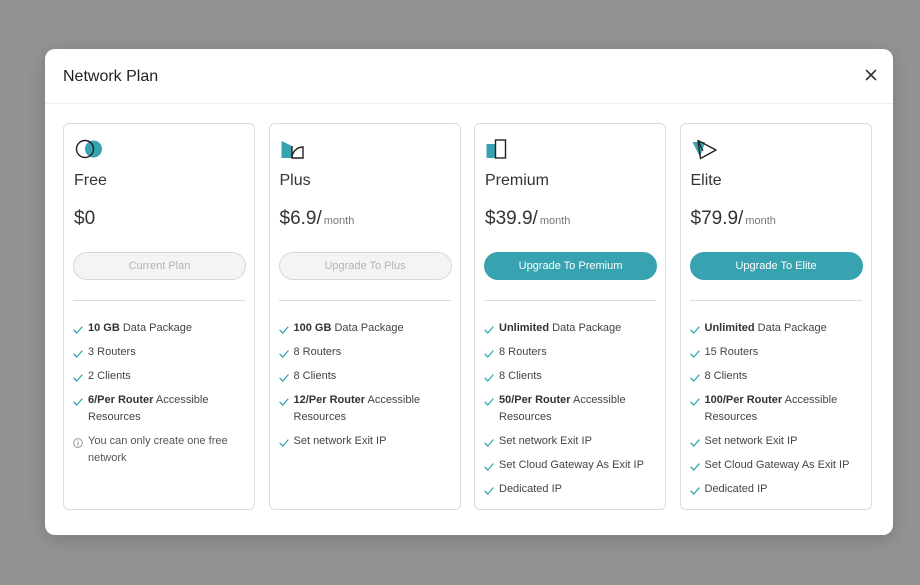 This screenshot has height=585, width=920. I want to click on feature-label: 15 Routers, so click(731, 352).